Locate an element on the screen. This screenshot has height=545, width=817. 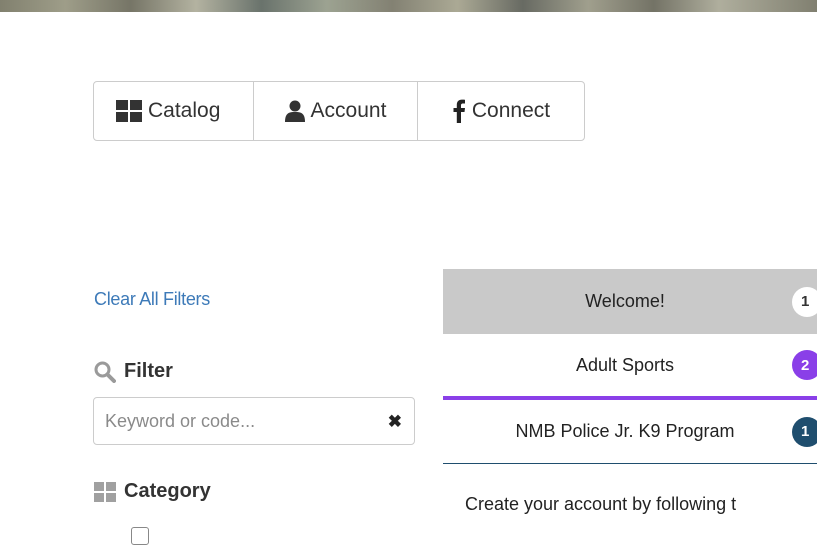
account-button: Account is located at coordinates (336, 111).